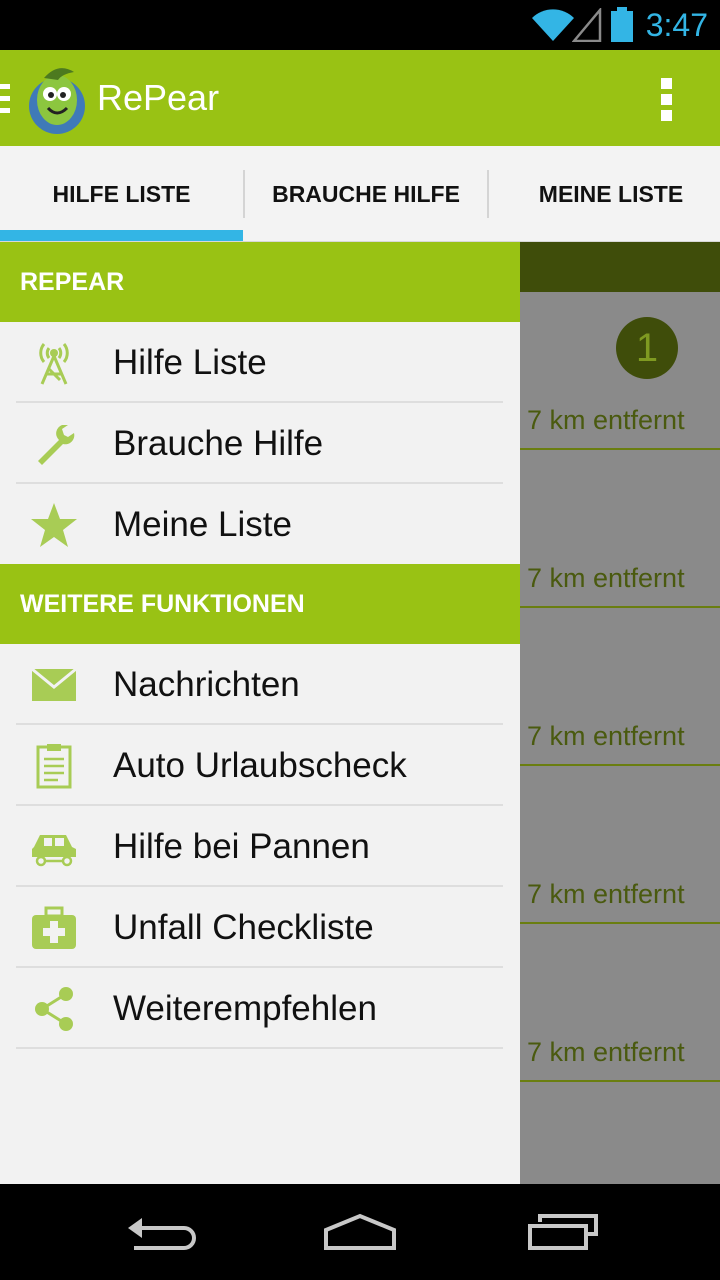  What do you see at coordinates (676, 25) in the screenshot?
I see `clock: 3:47` at bounding box center [676, 25].